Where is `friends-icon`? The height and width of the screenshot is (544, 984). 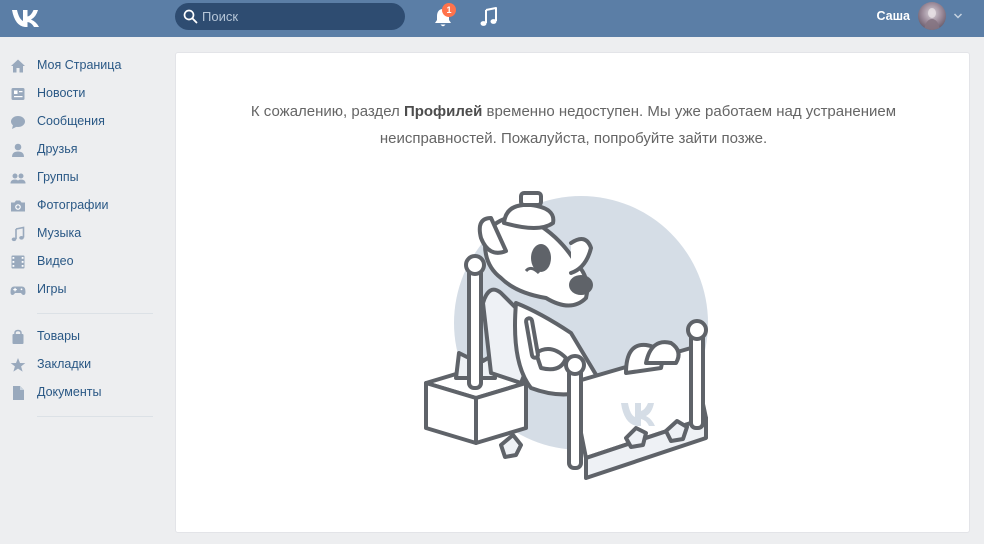
friends-icon is located at coordinates (18, 150).